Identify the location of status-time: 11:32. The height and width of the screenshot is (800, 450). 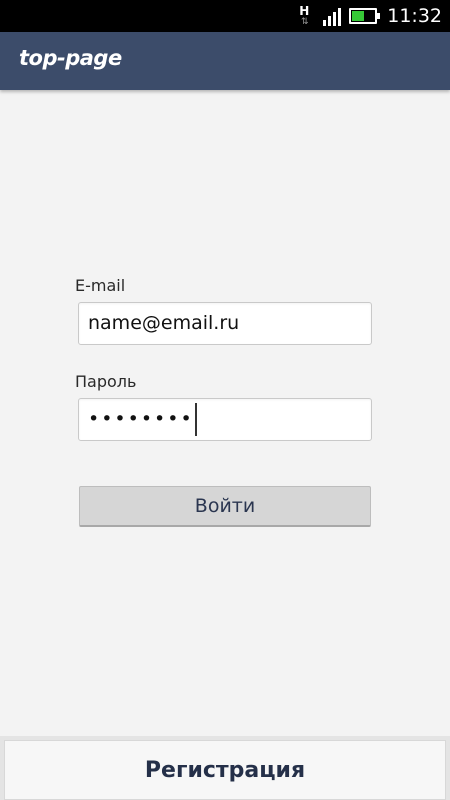
(414, 16).